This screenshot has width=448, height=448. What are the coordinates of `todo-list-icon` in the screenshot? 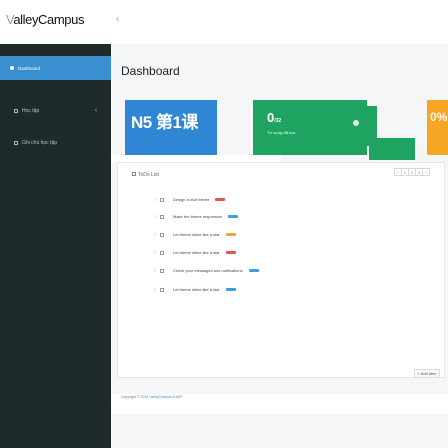 It's located at (134, 174).